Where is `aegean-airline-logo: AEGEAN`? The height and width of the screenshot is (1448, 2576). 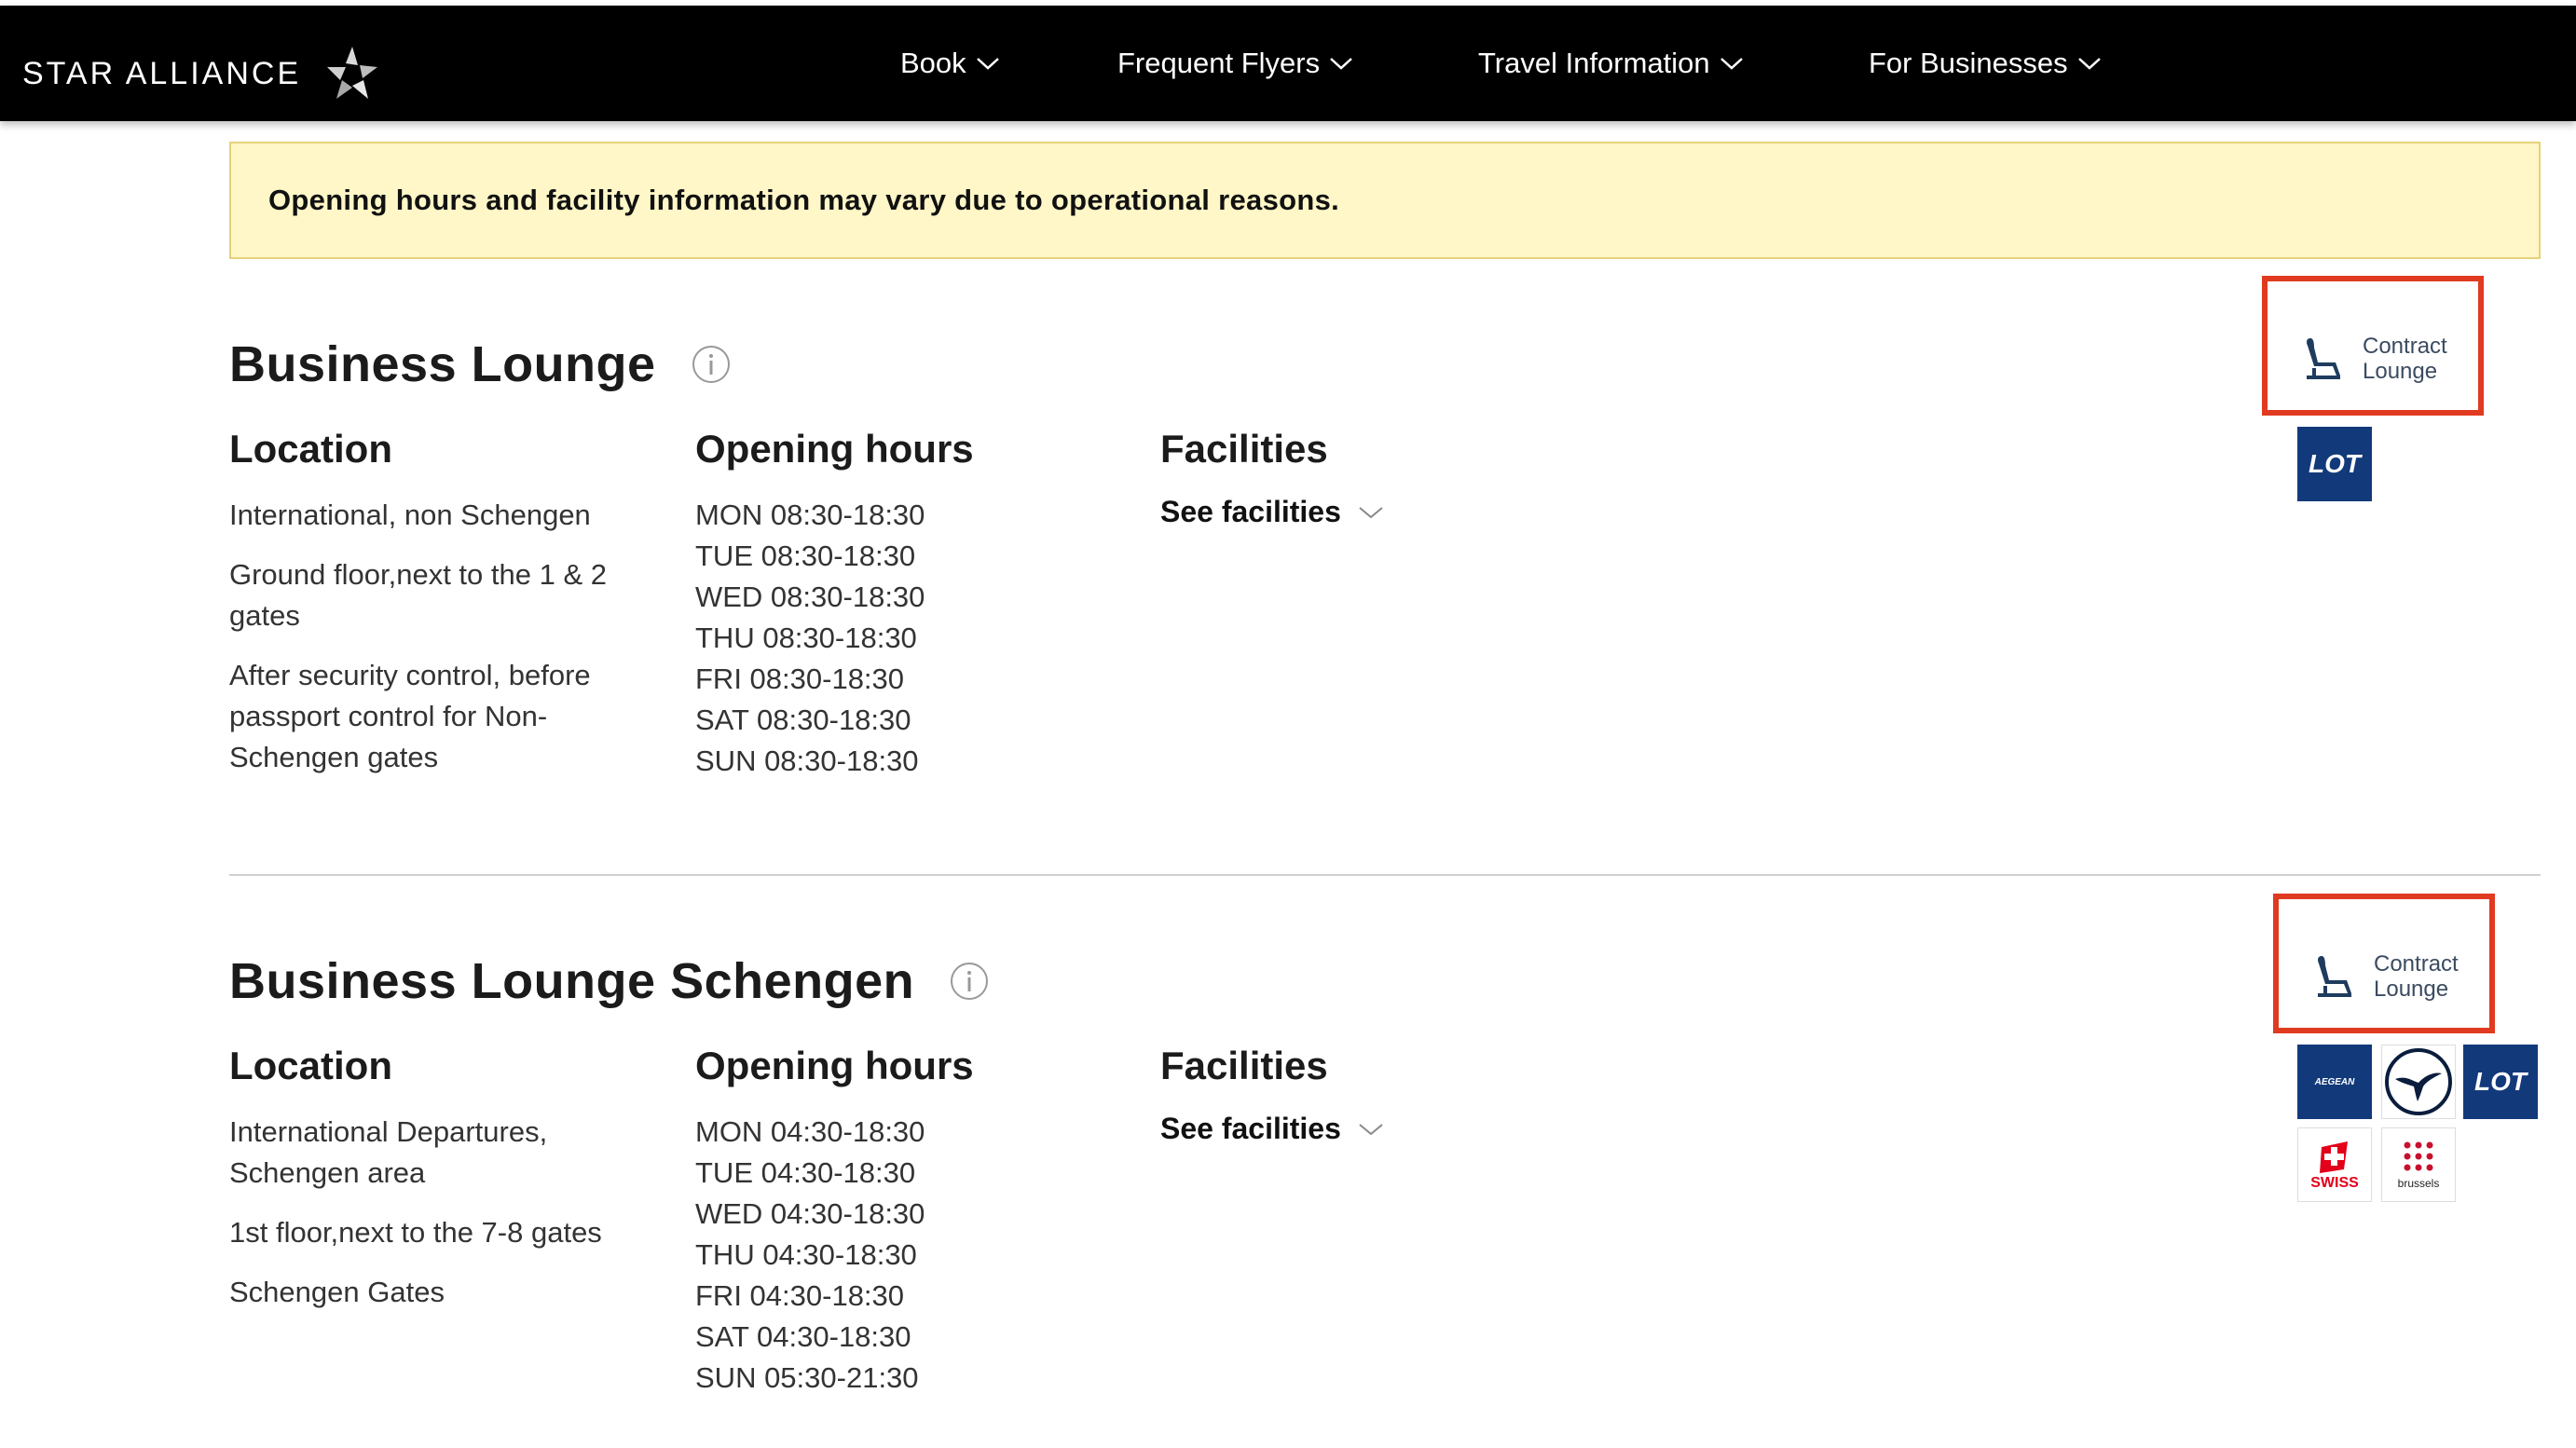 aegean-airline-logo: AEGEAN is located at coordinates (2334, 1082).